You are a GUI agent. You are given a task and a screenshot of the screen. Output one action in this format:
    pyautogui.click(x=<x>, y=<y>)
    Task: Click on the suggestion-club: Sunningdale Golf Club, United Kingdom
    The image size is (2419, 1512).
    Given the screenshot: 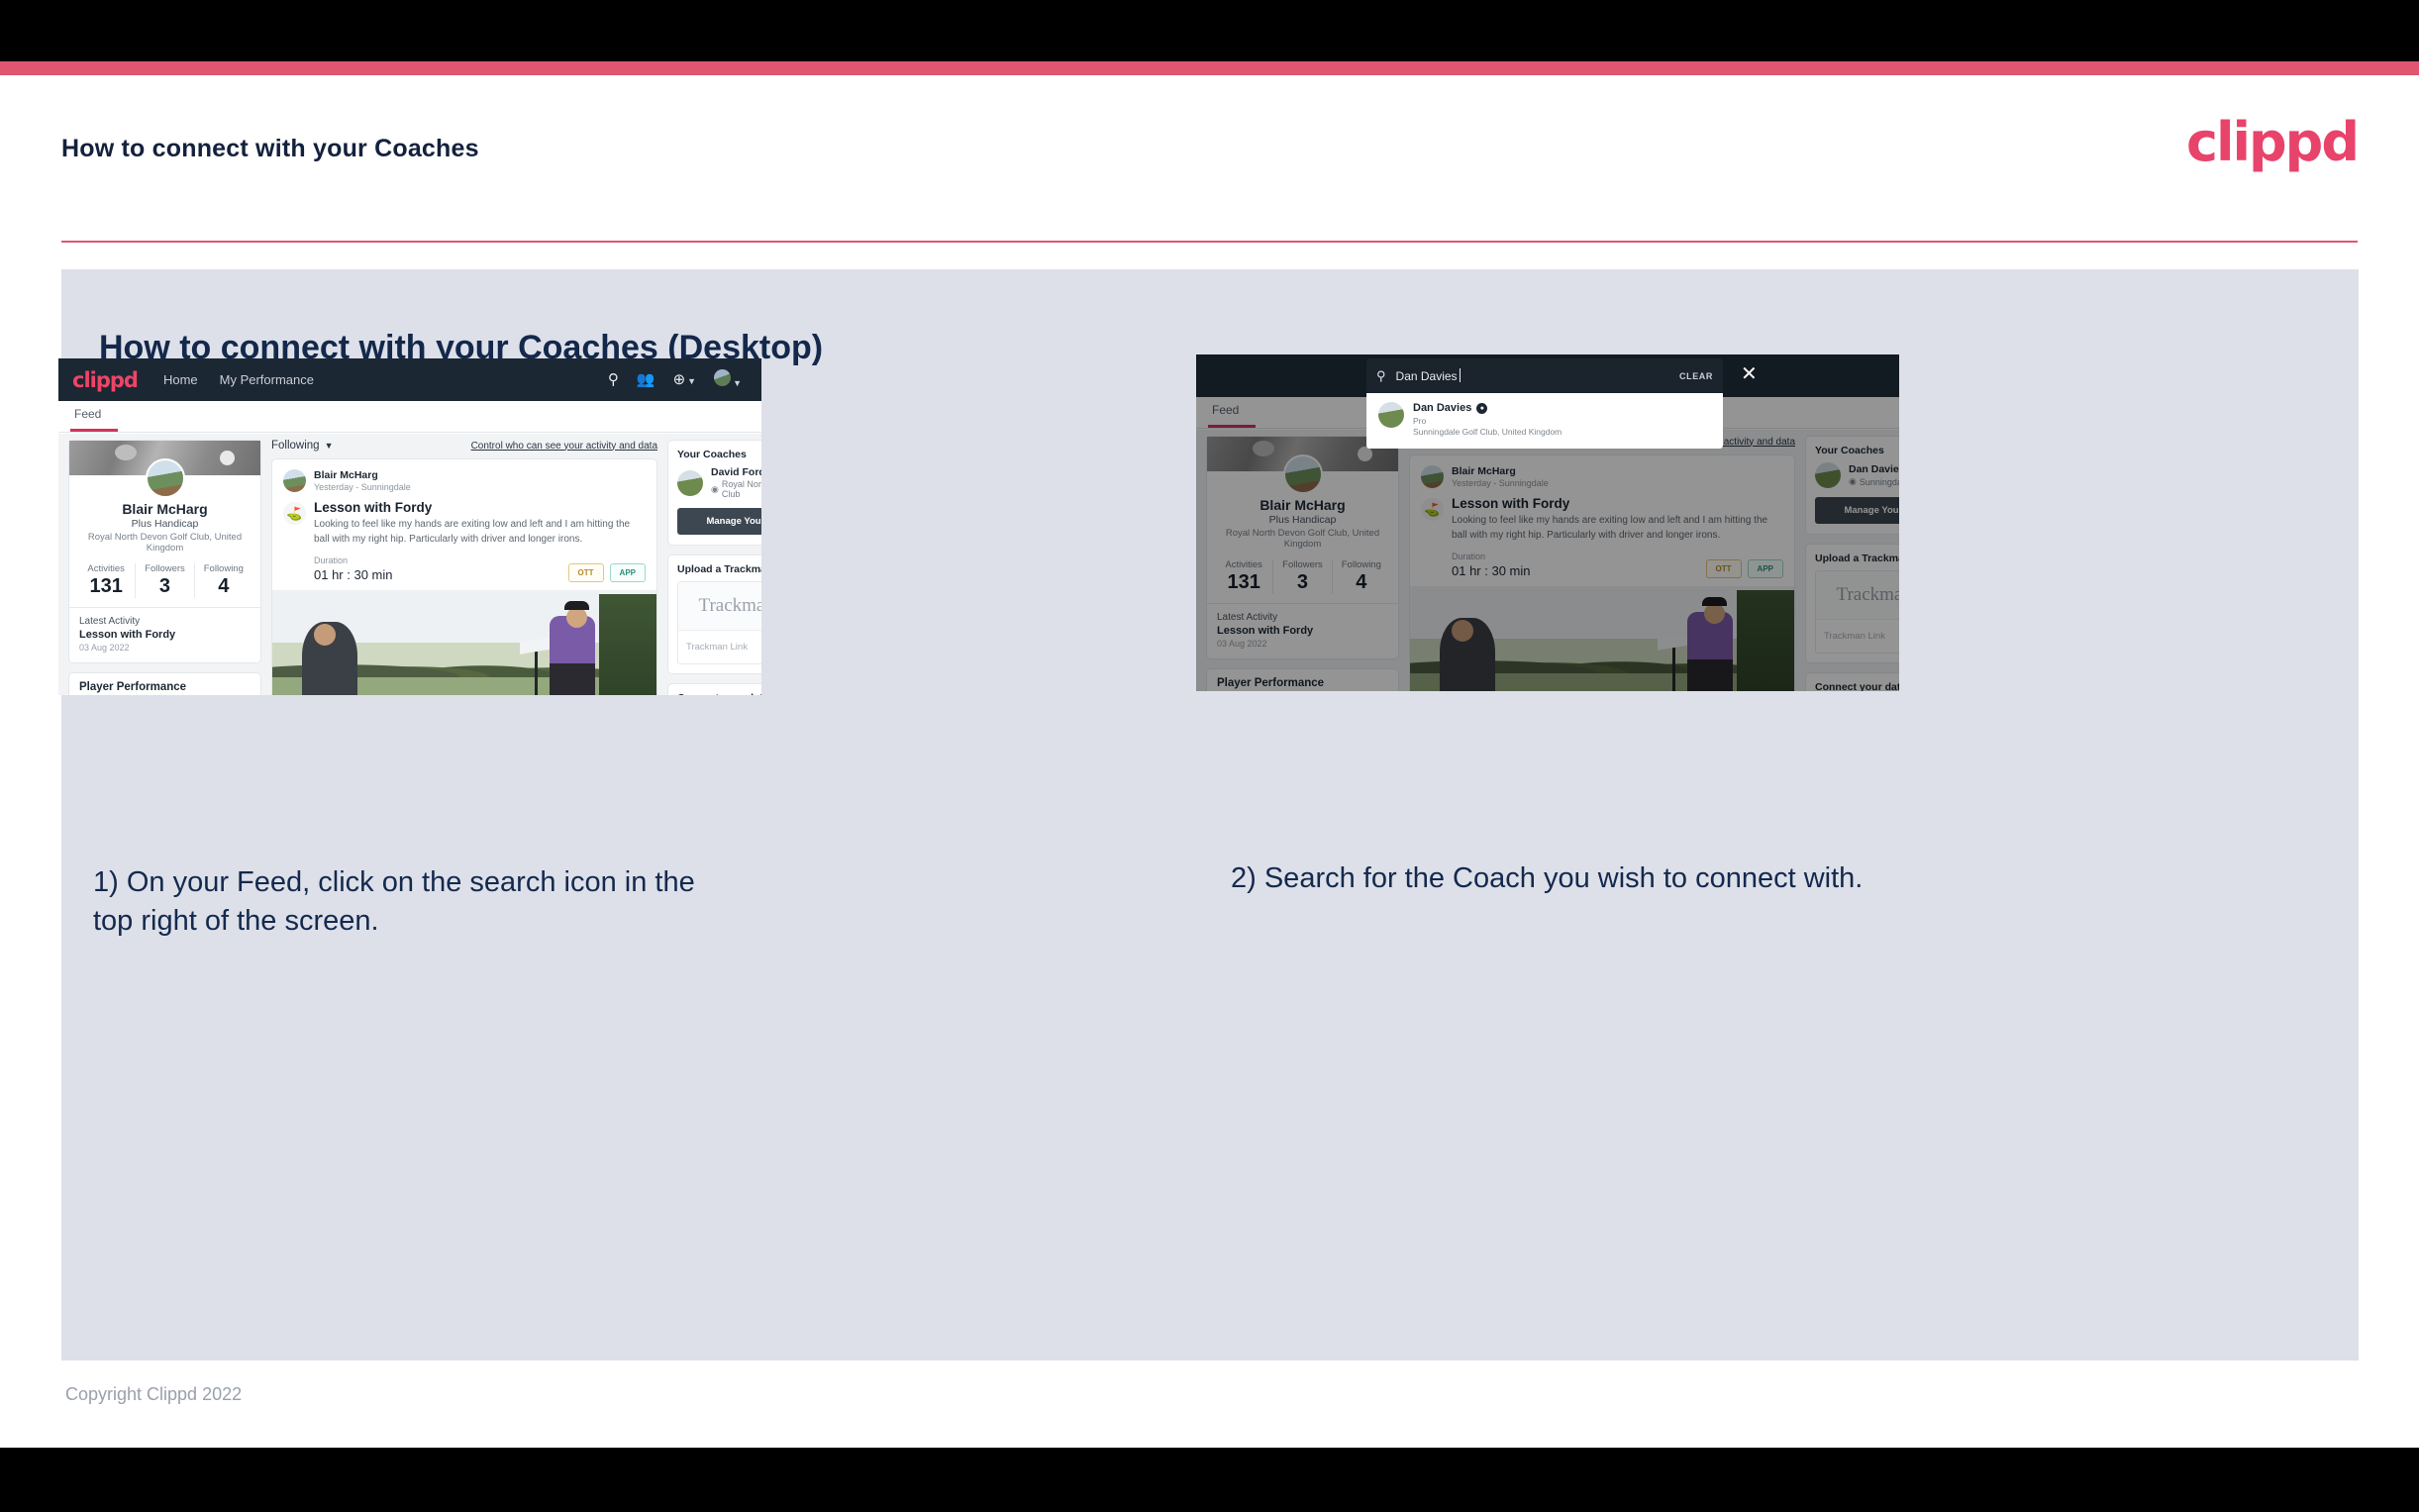 What is the action you would take?
    pyautogui.click(x=1487, y=432)
    